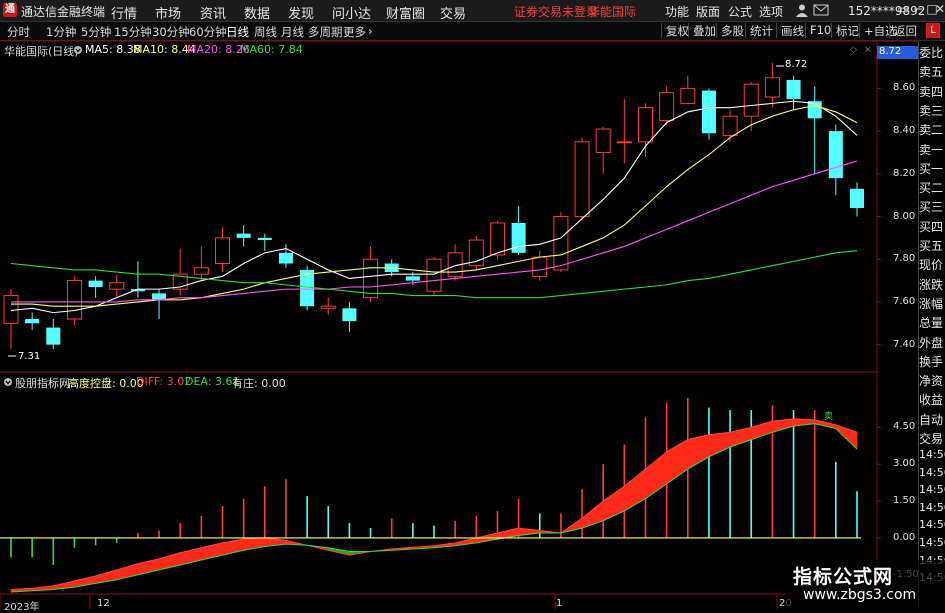 The width and height of the screenshot is (945, 613). What do you see at coordinates (932, 245) in the screenshot?
I see `right-panel-item: 买五` at bounding box center [932, 245].